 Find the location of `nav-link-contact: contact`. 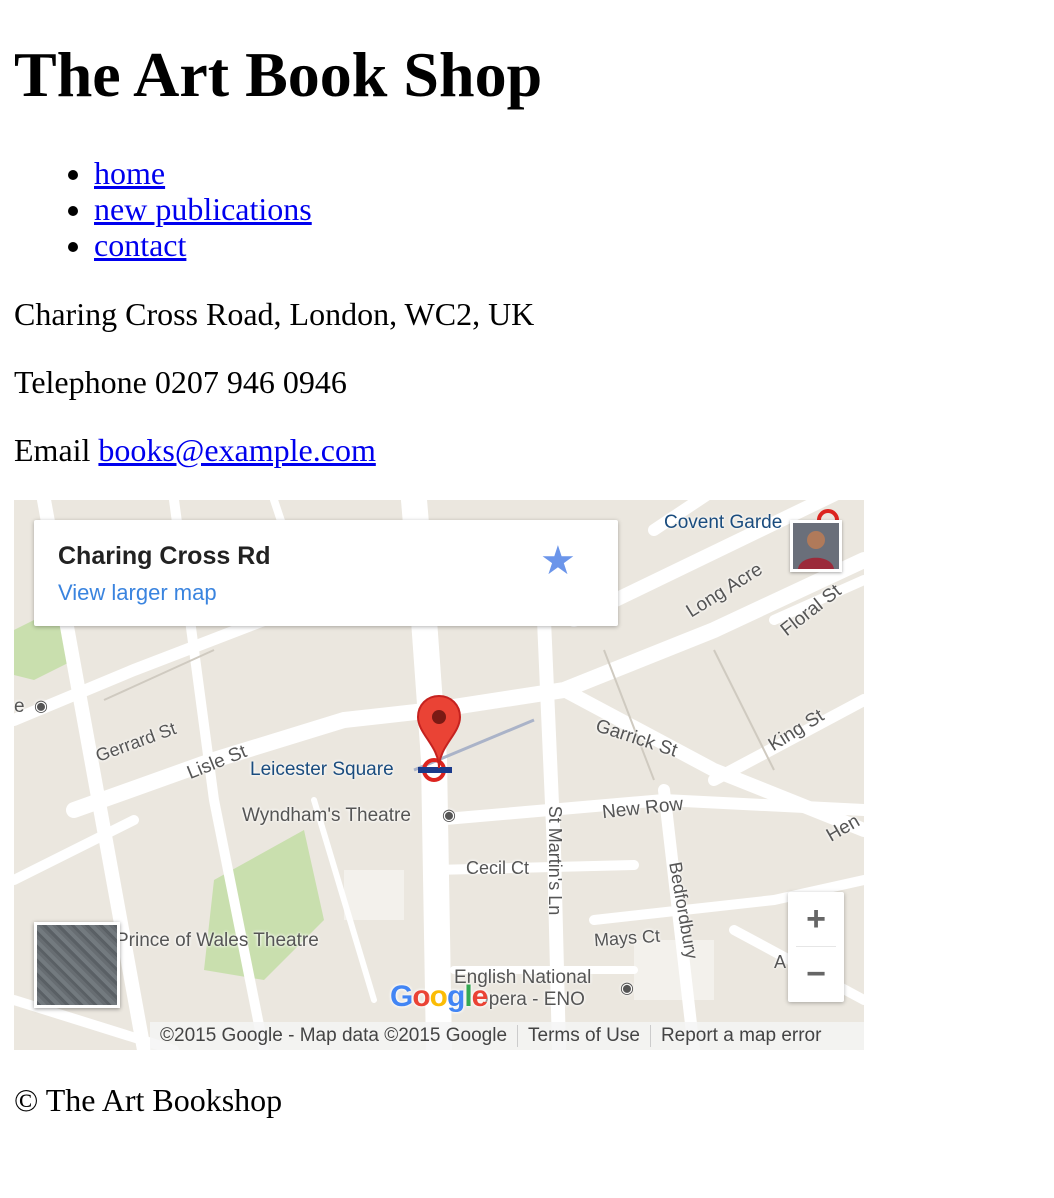

nav-link-contact: contact is located at coordinates (140, 245).